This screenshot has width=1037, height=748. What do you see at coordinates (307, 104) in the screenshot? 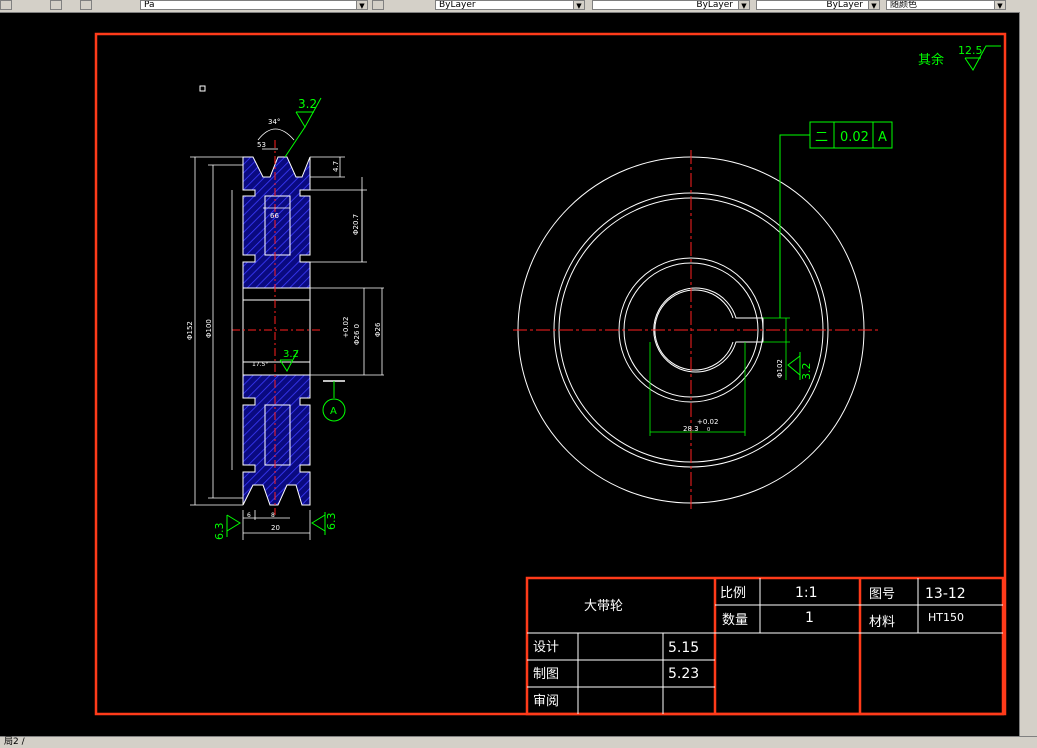
I see `roughness-top-value: 3.2` at bounding box center [307, 104].